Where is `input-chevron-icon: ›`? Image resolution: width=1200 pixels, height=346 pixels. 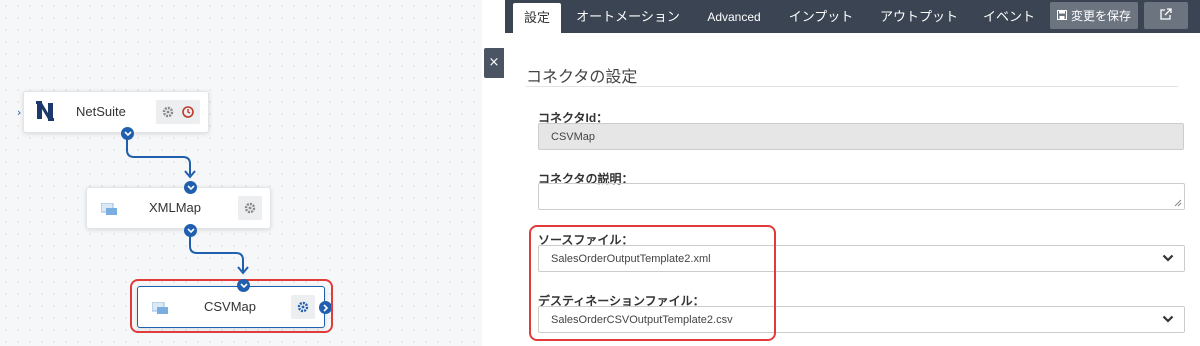
input-chevron-icon: › is located at coordinates (19, 112).